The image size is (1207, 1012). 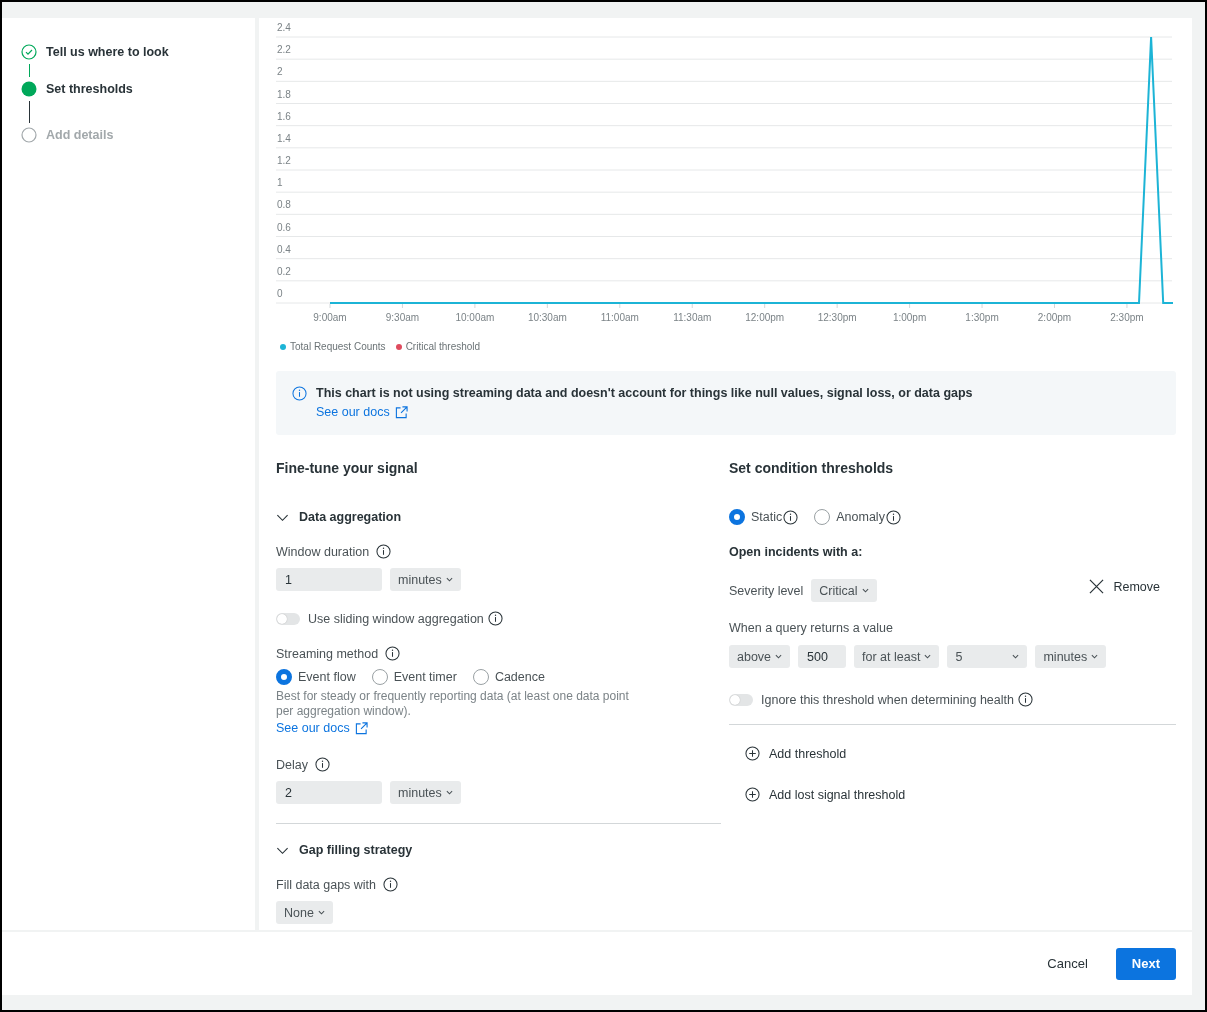 What do you see at coordinates (811, 628) in the screenshot?
I see `field-label: When a query returns a value` at bounding box center [811, 628].